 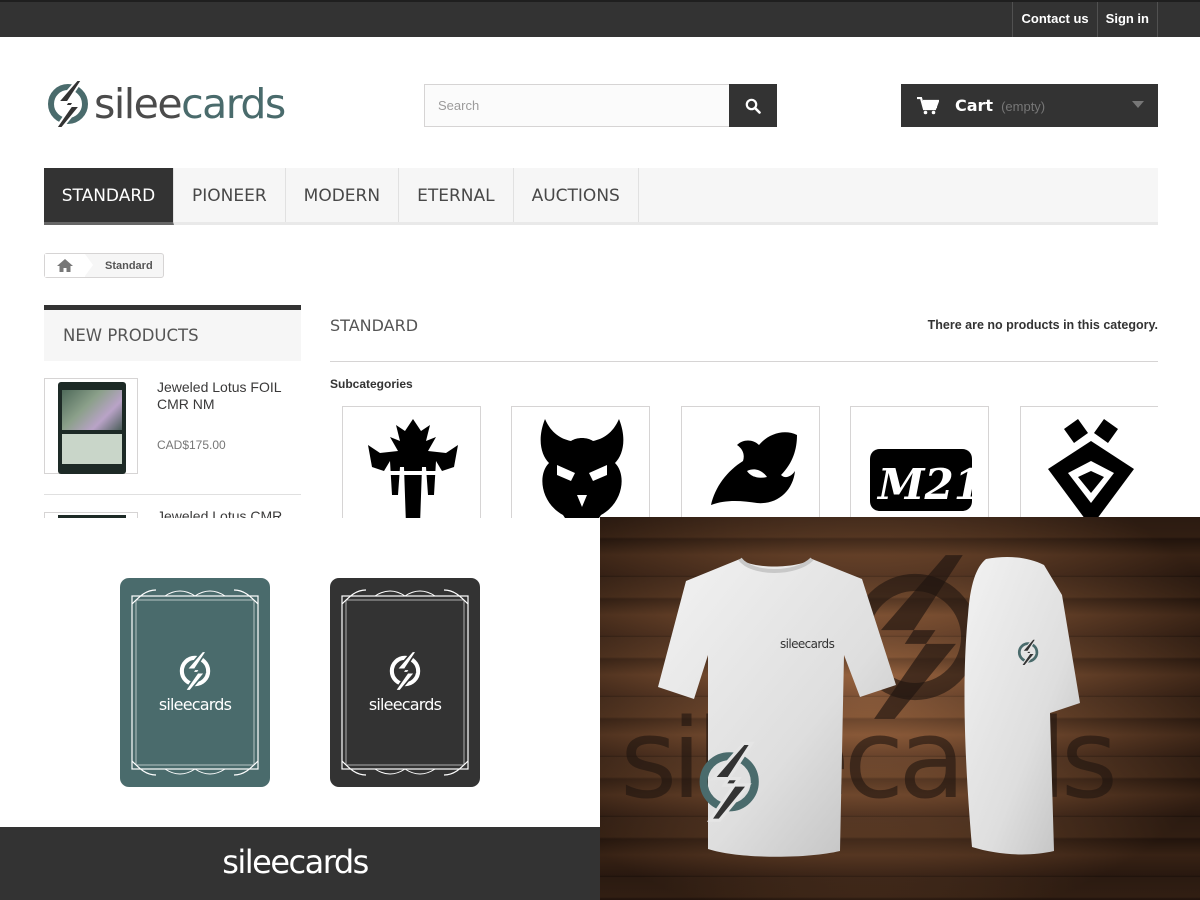 What do you see at coordinates (172, 333) in the screenshot?
I see `new-products-heading: NEW PRODUCTS` at bounding box center [172, 333].